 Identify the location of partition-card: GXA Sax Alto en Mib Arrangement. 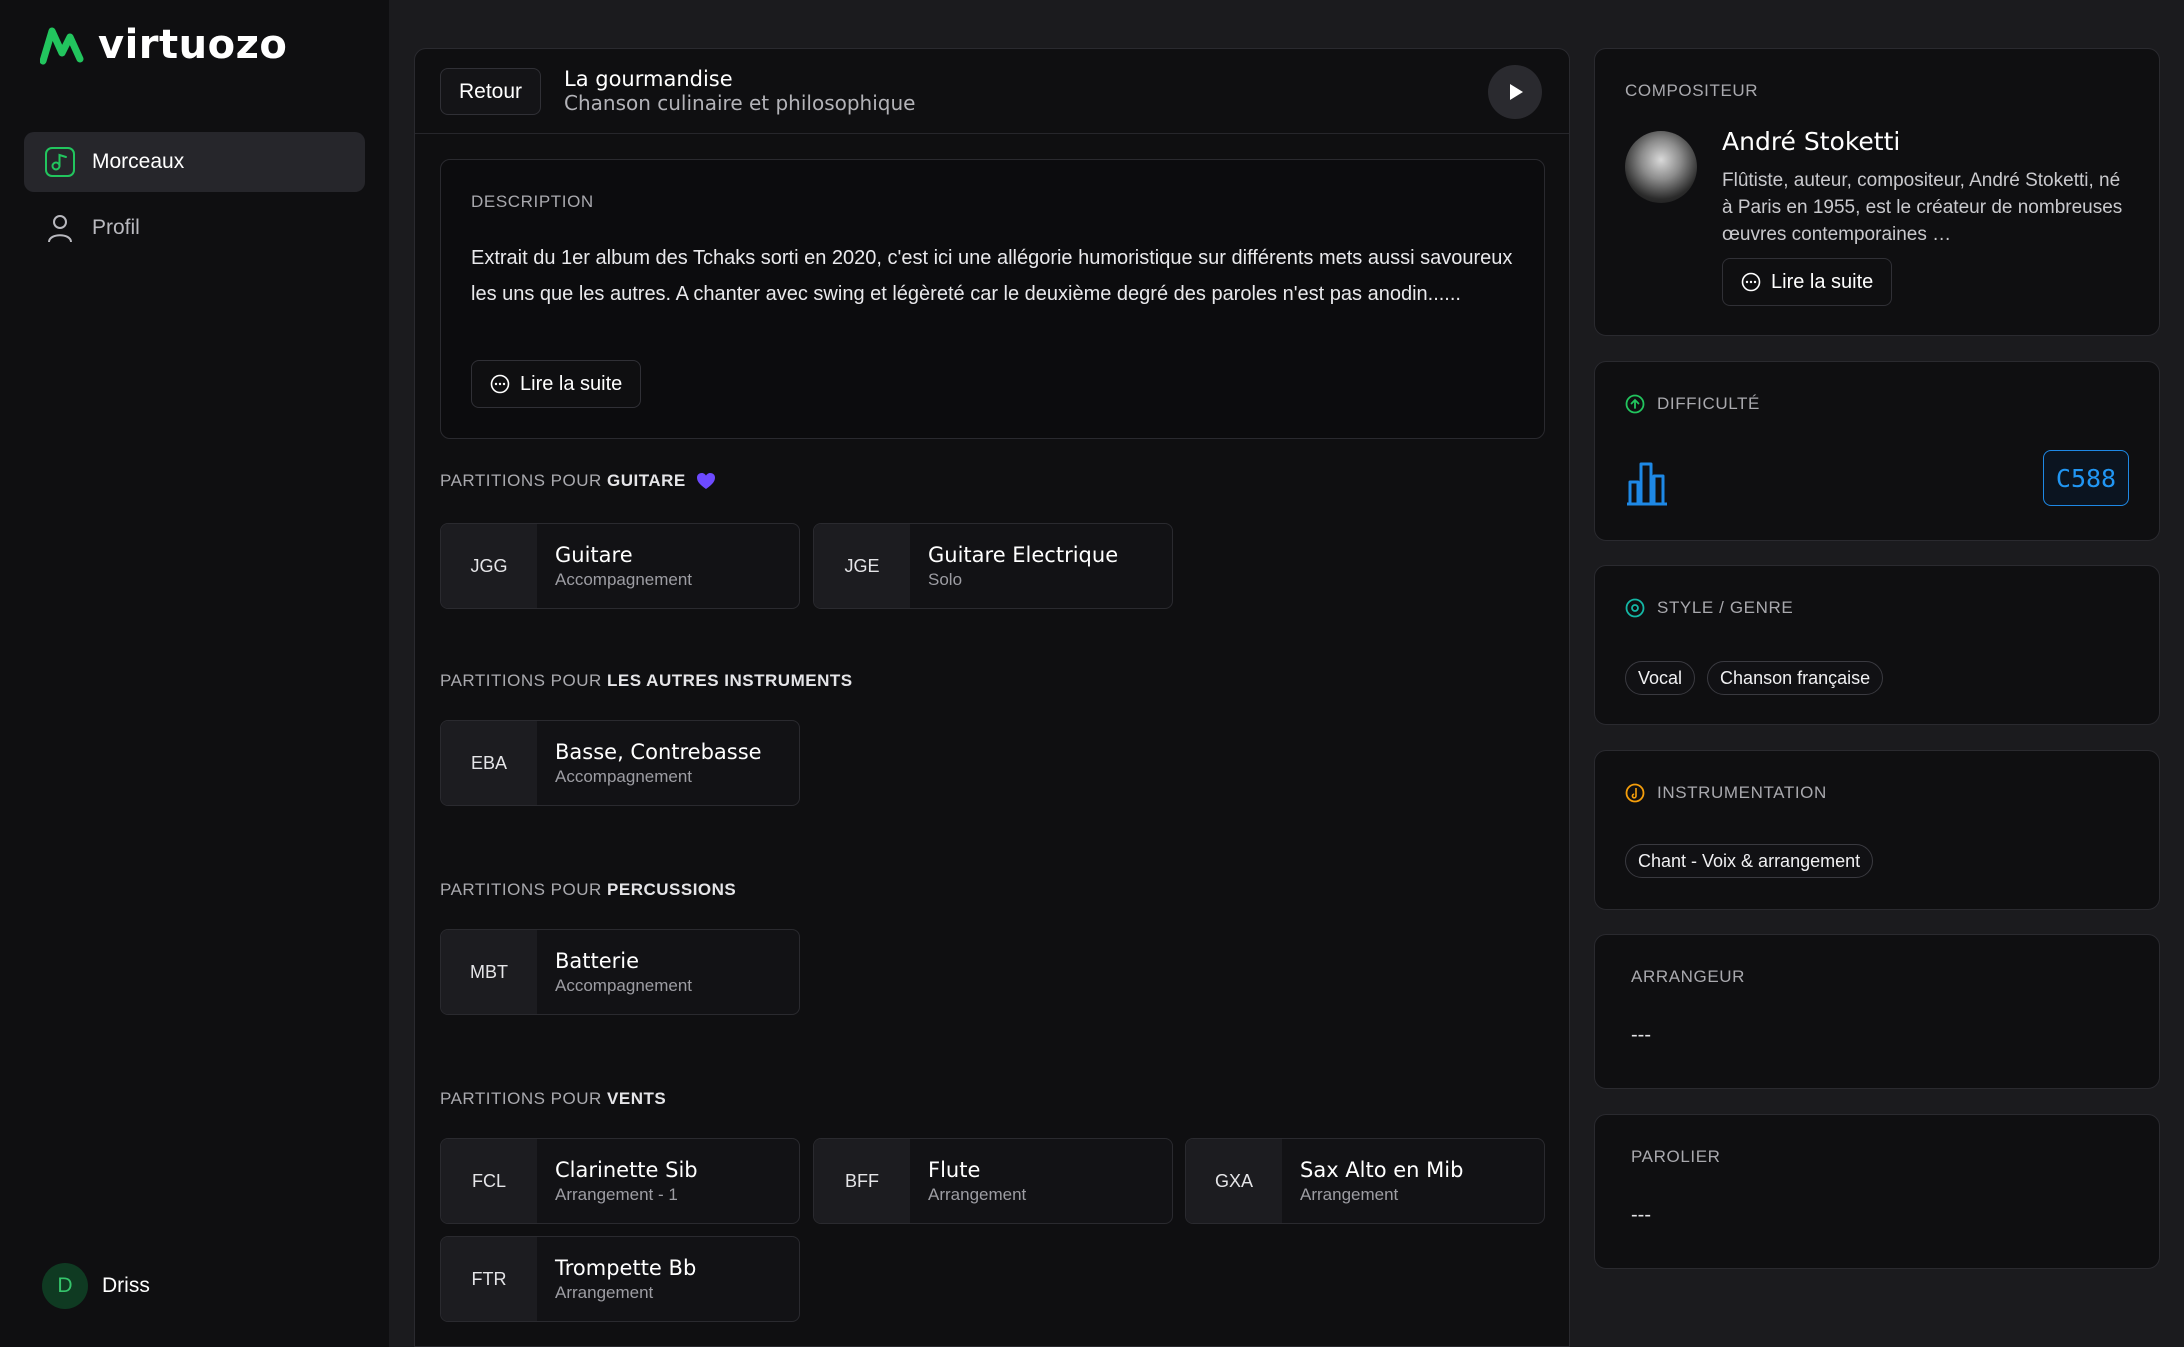
(1365, 1181).